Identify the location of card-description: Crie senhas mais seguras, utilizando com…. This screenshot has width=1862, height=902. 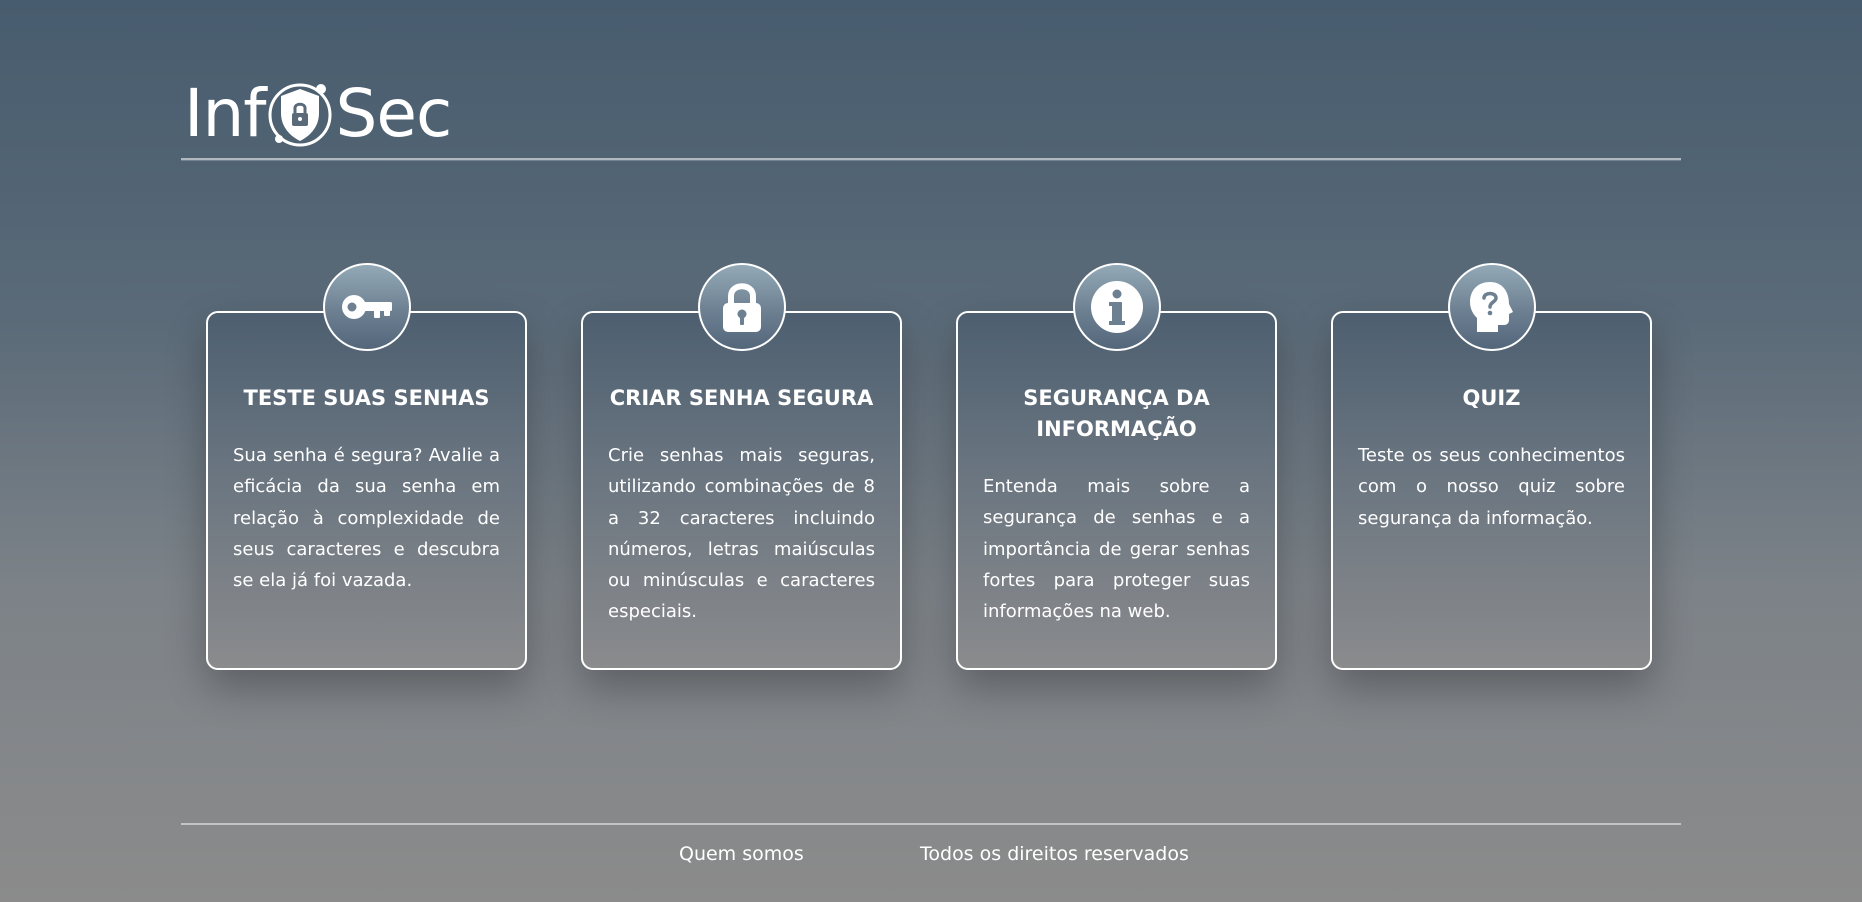
(741, 534).